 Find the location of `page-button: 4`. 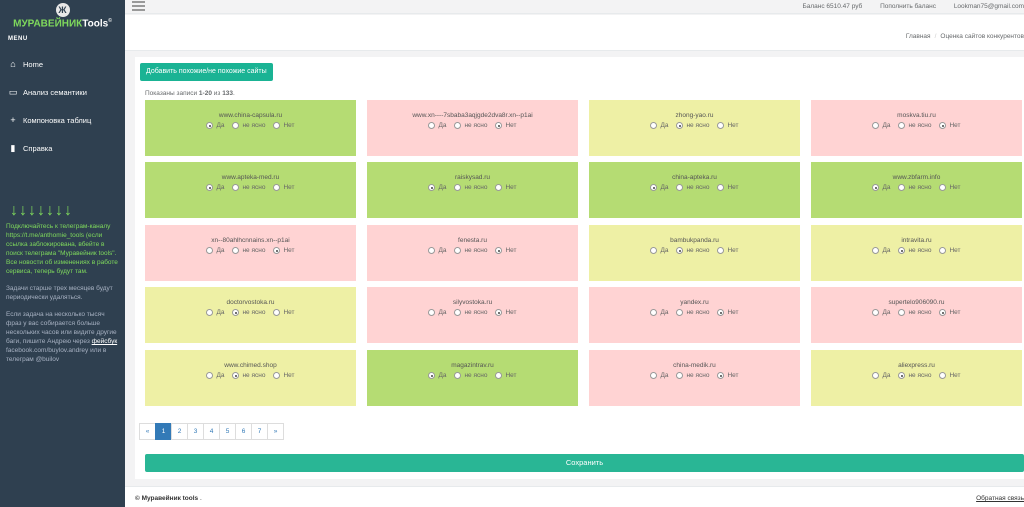

page-button: 4 is located at coordinates (211, 431).